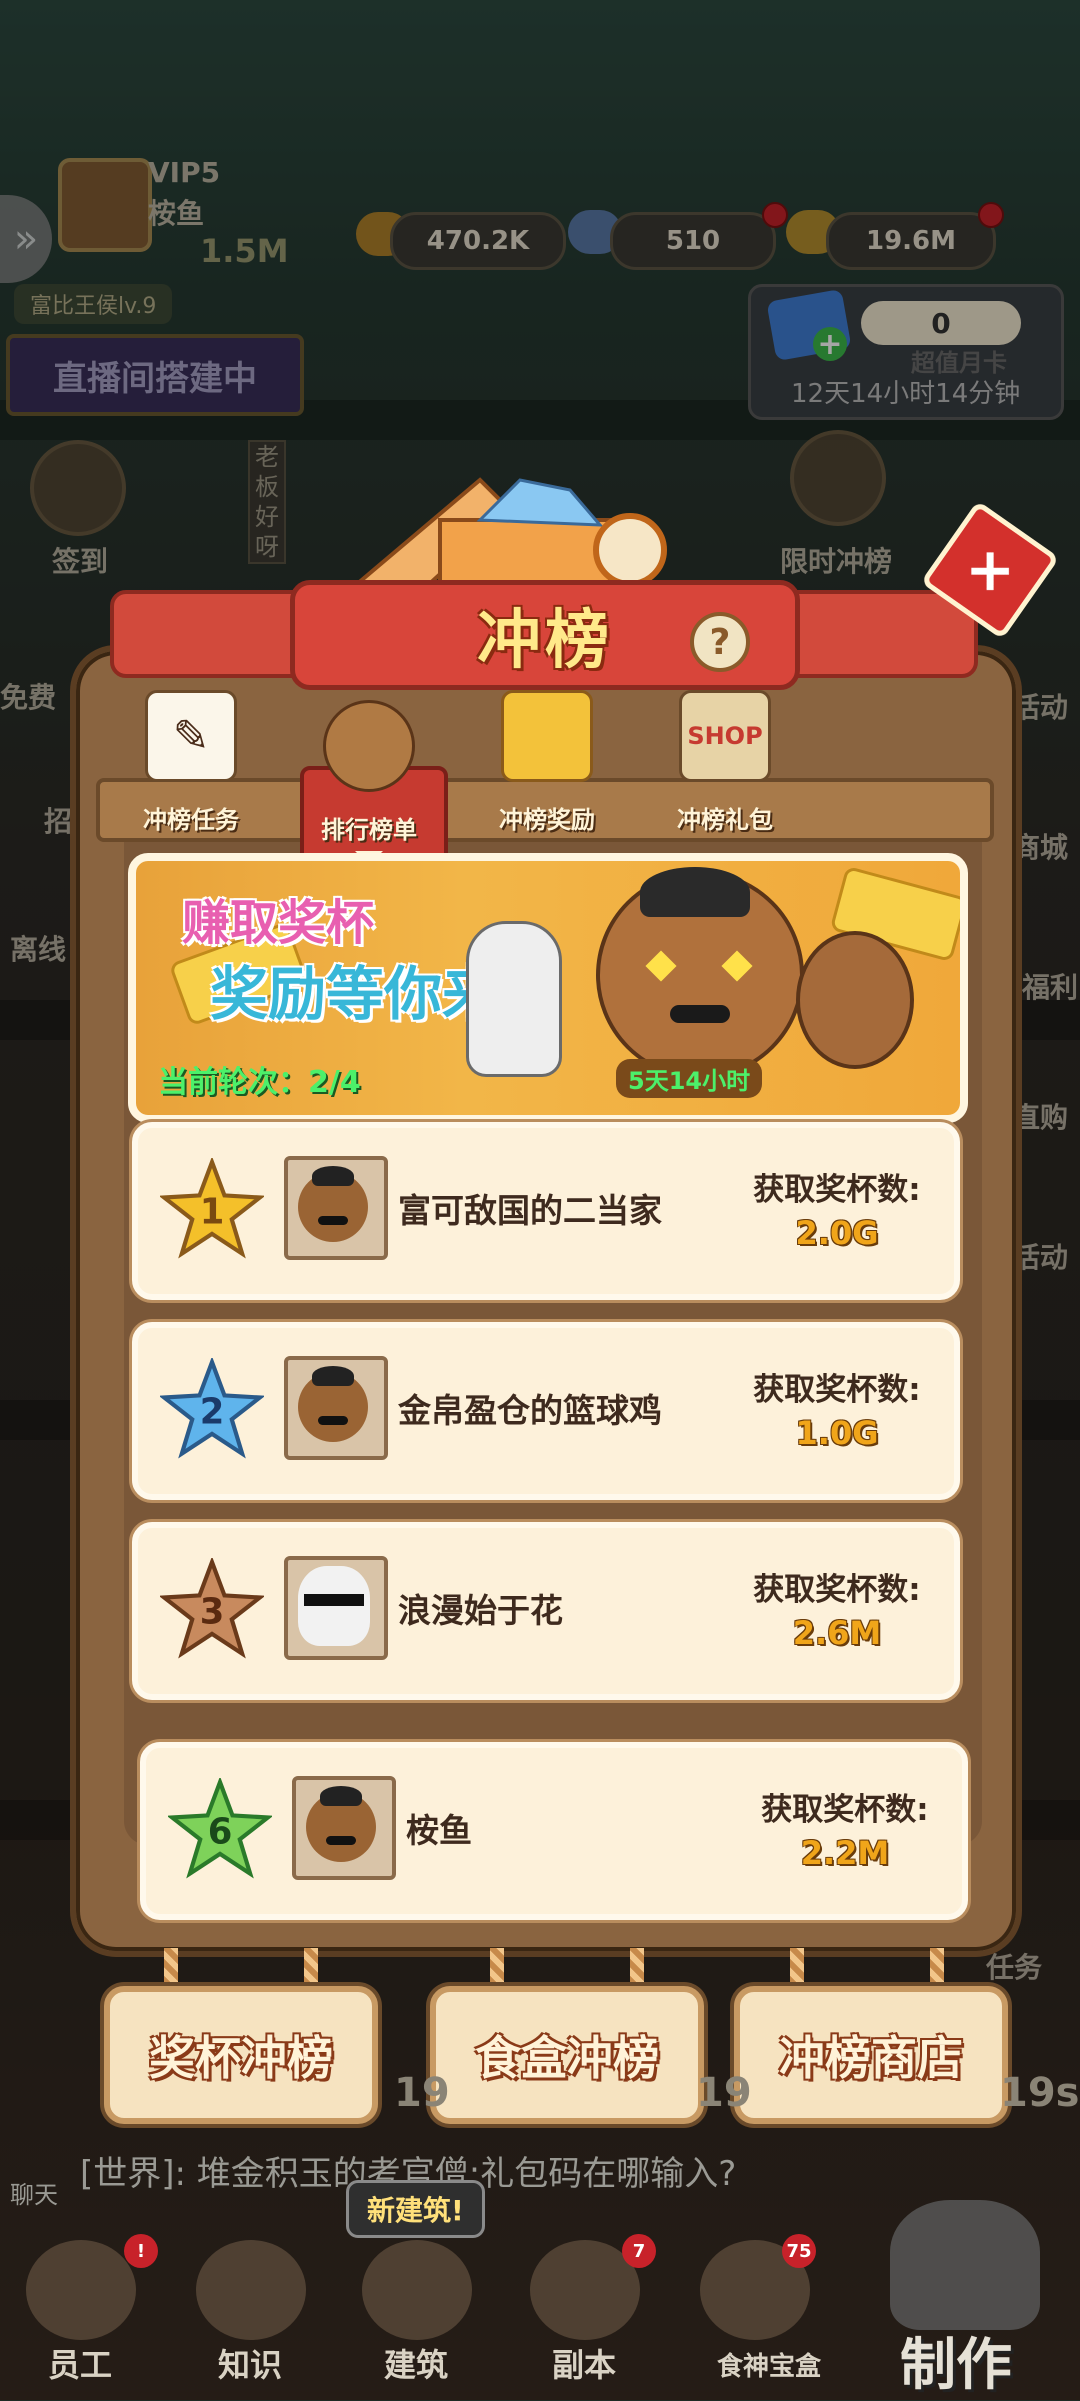 Image resolution: width=1080 pixels, height=2401 pixels. What do you see at coordinates (547, 736) in the screenshot?
I see `treasure-icon` at bounding box center [547, 736].